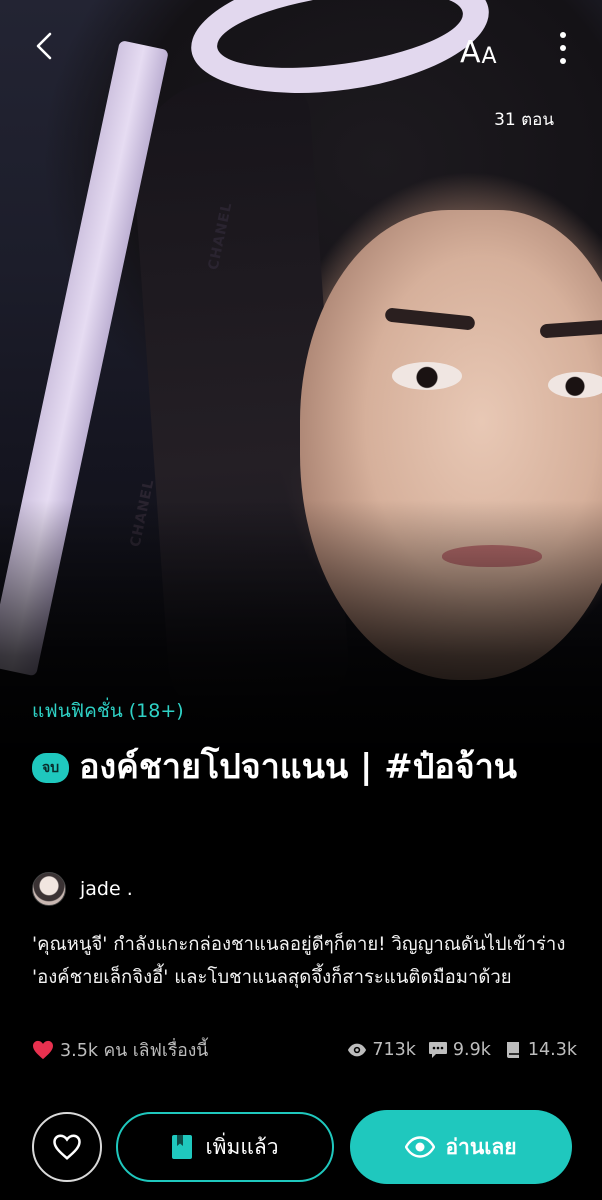  What do you see at coordinates (134, 1051) in the screenshot?
I see `love-count-text: 3.5k คน เลิฟเรื่องนี้` at bounding box center [134, 1051].